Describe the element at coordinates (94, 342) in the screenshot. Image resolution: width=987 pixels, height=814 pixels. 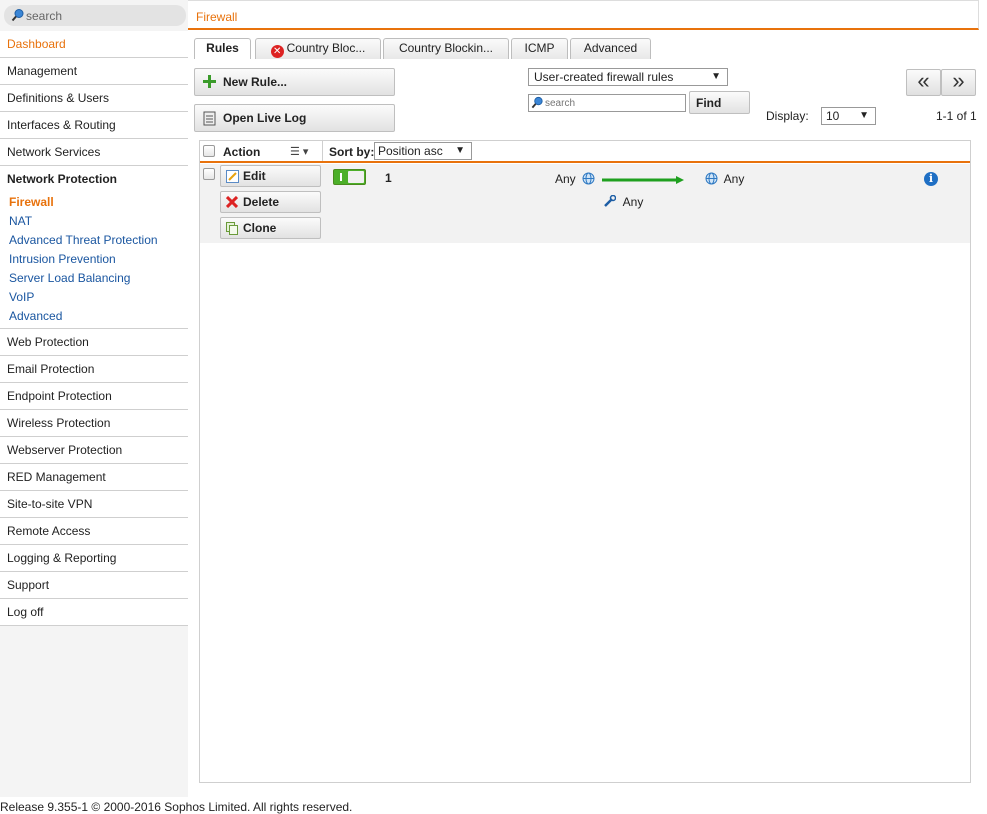
I see `menu-web-protection: Web Protection` at that location.